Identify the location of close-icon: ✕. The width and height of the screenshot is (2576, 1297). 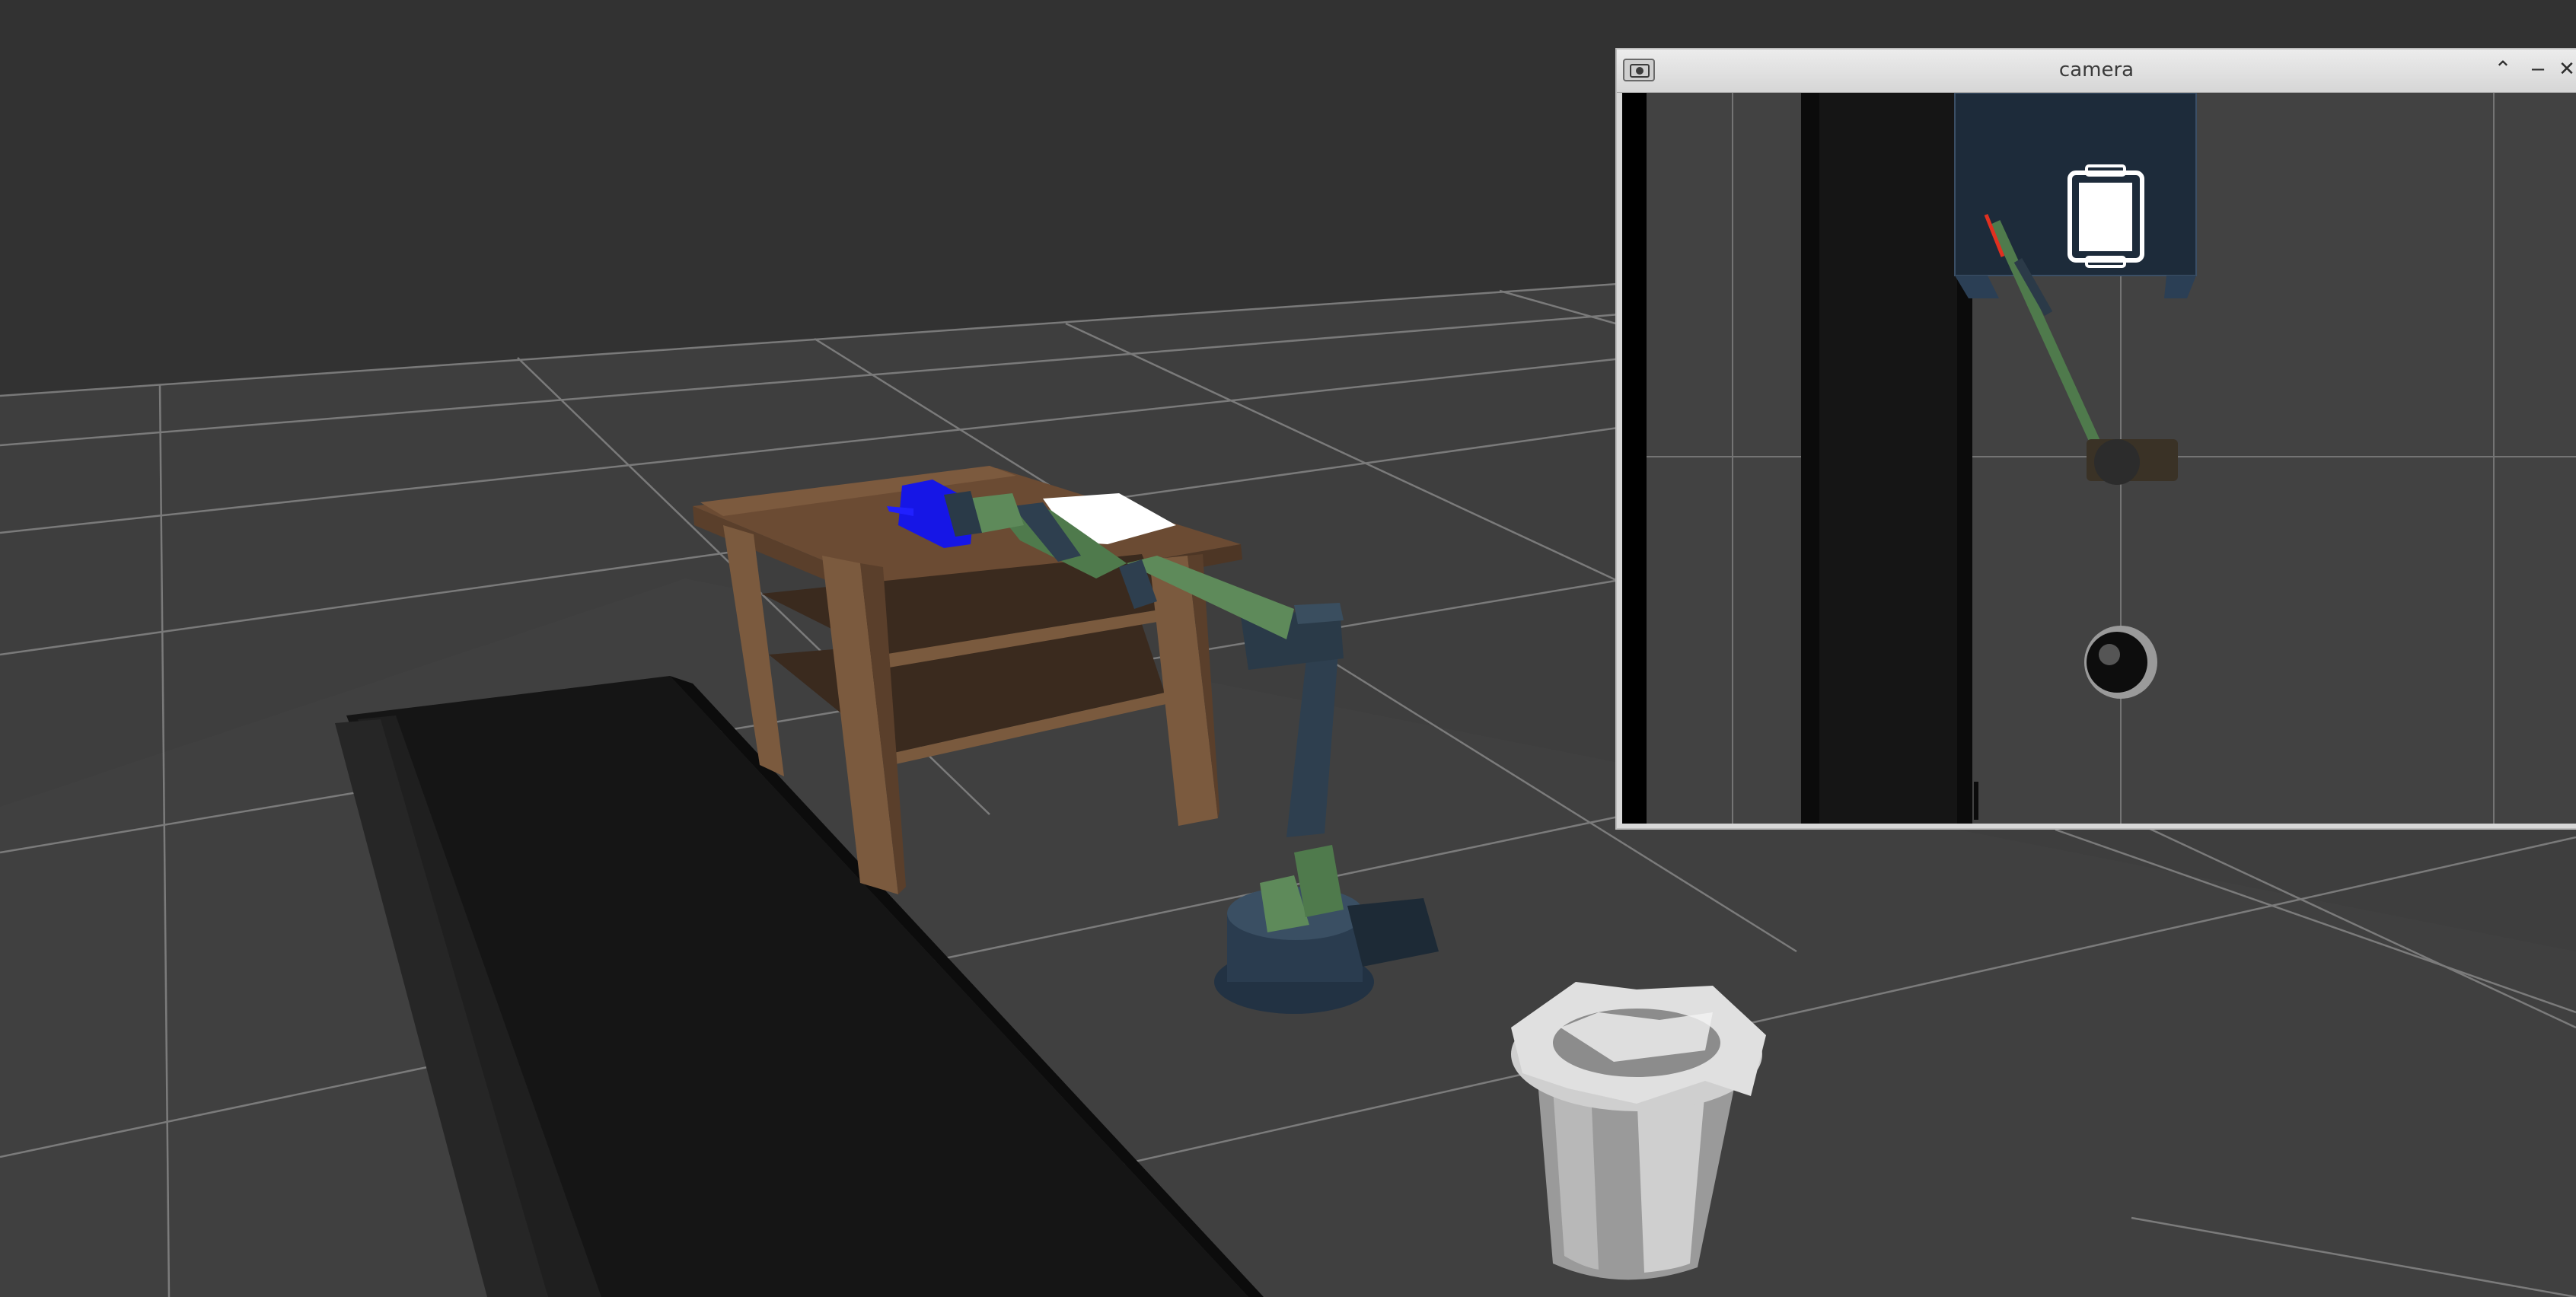
(2566, 70).